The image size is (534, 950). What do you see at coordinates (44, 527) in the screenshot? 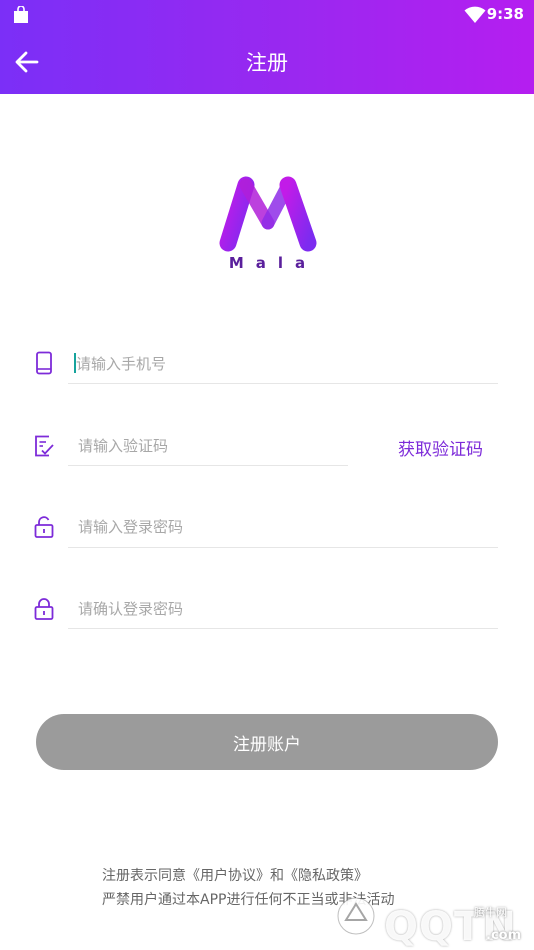
I see `lock-open-icon` at bounding box center [44, 527].